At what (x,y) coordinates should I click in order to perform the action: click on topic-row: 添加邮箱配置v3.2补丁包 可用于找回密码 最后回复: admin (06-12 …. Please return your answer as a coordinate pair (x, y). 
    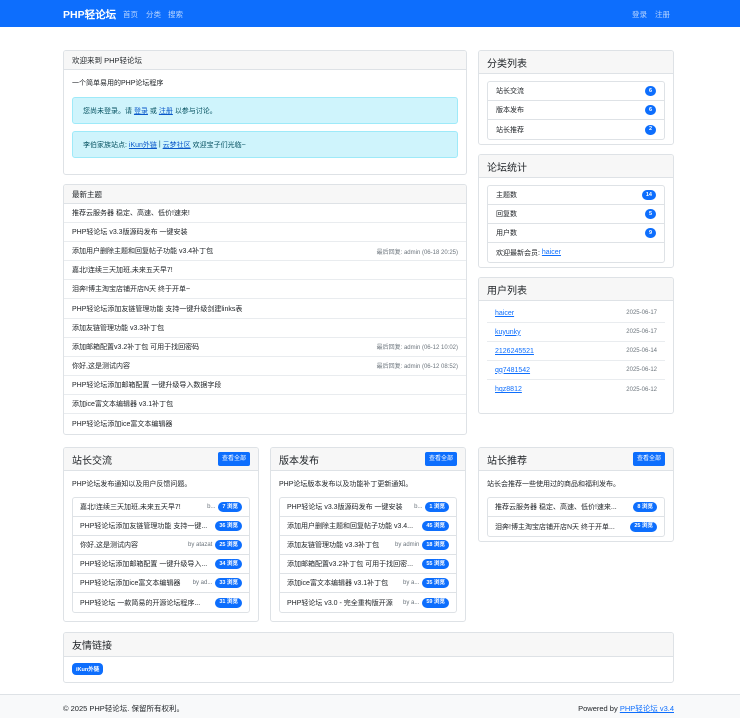
    Looking at the image, I should click on (265, 347).